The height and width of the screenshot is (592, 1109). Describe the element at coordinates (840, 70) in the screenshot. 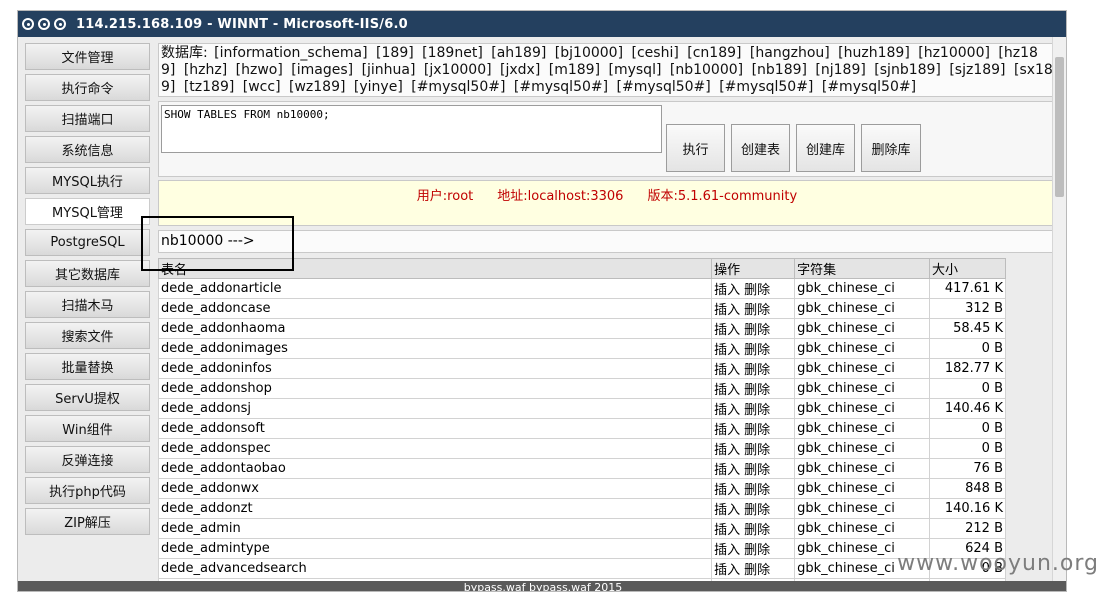

I see `database-link: [nj189]` at that location.